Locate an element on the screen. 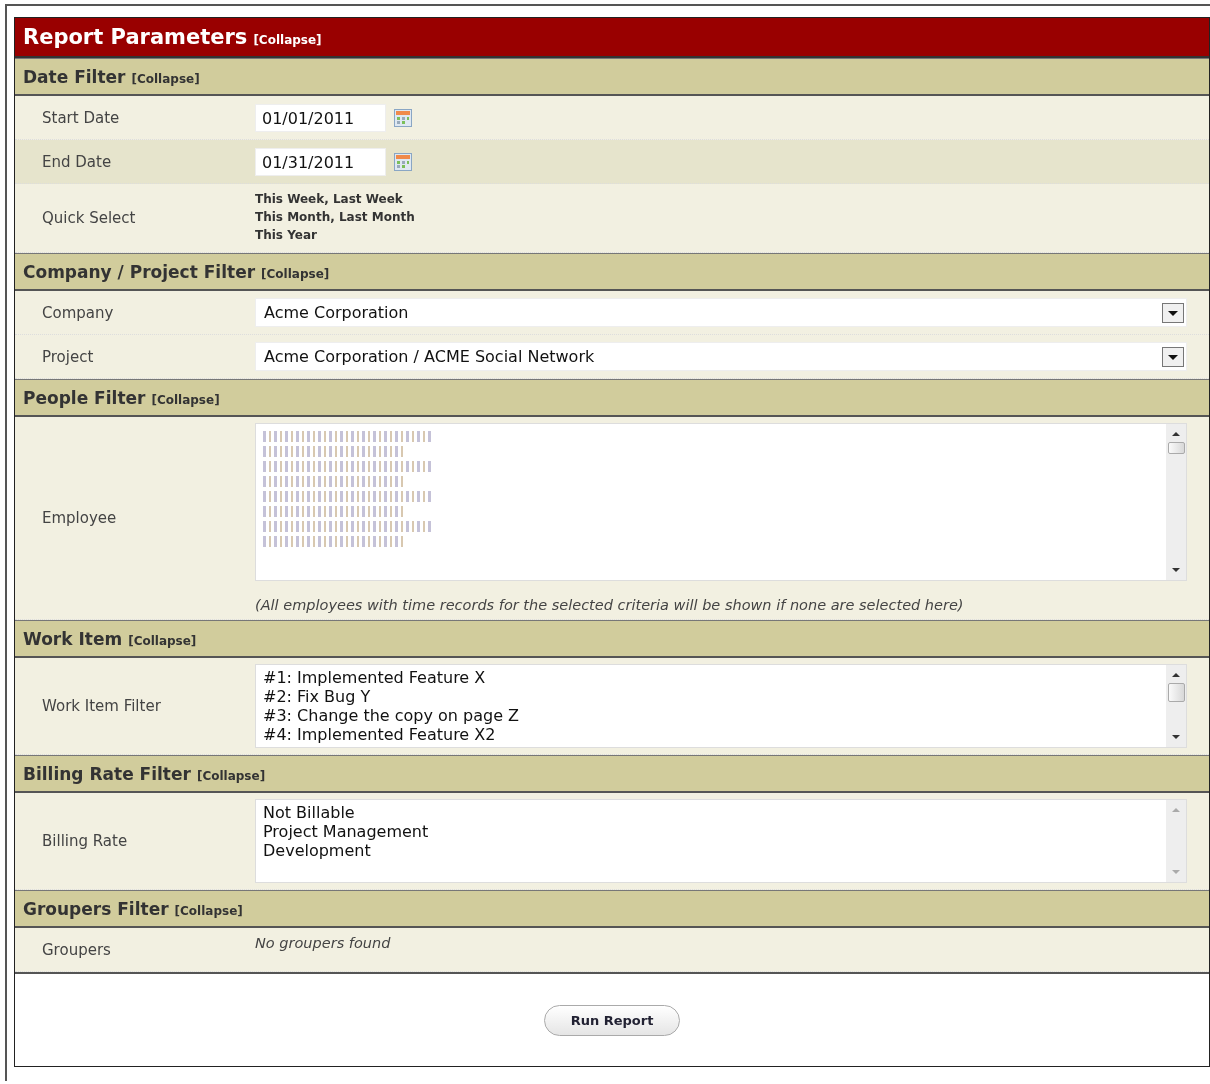 This screenshot has width=1210, height=1084. section-title: People Filter is located at coordinates (84, 397).